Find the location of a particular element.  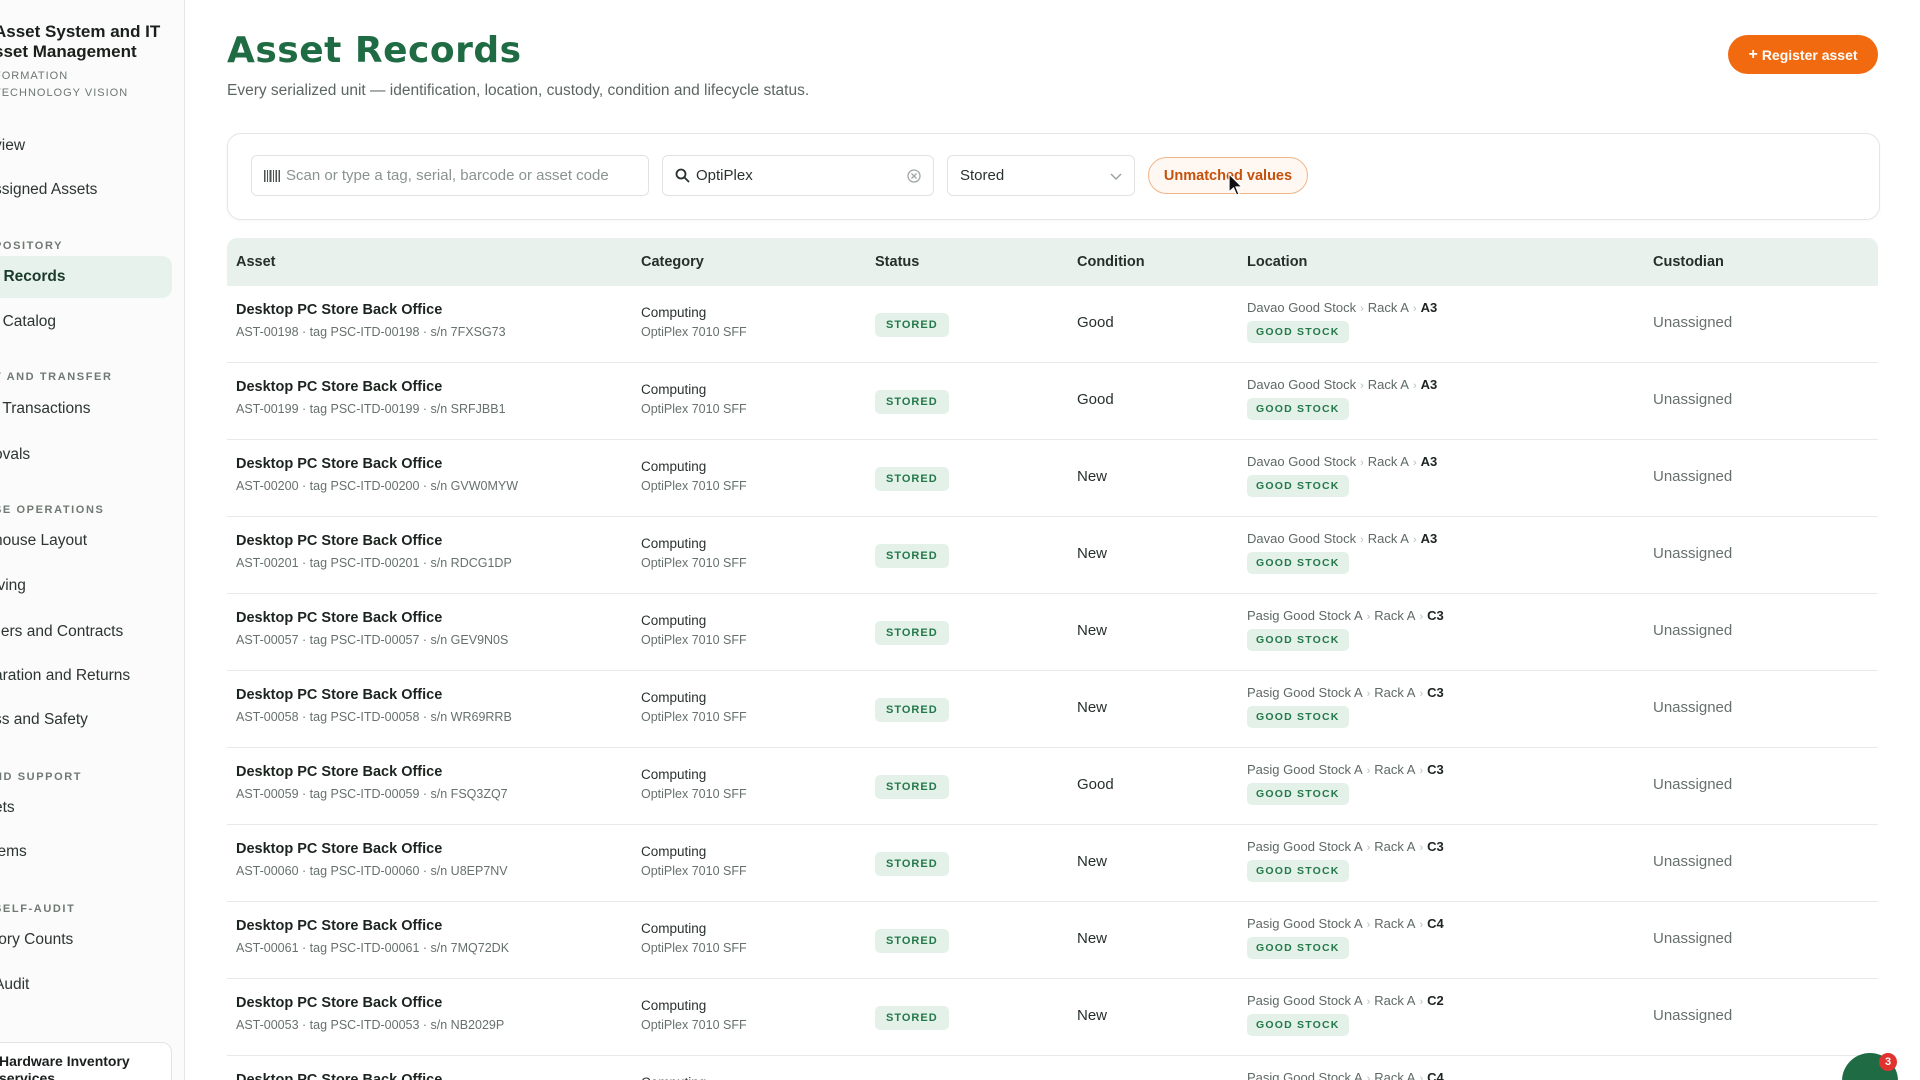

sidebar-footer-card: Hardware Inventory services is located at coordinates (86, 1061).